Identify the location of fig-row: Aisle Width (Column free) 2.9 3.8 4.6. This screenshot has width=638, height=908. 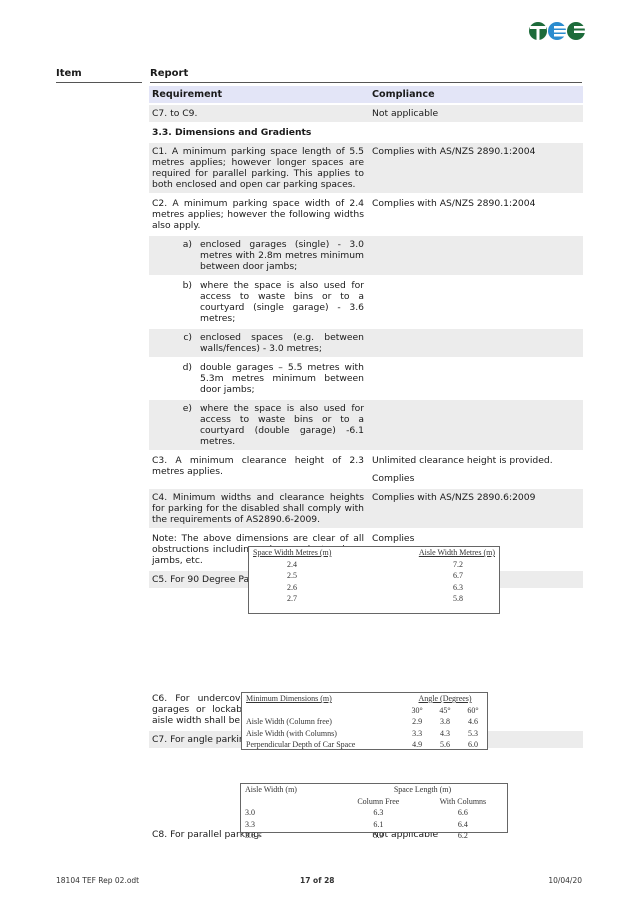
(364, 722).